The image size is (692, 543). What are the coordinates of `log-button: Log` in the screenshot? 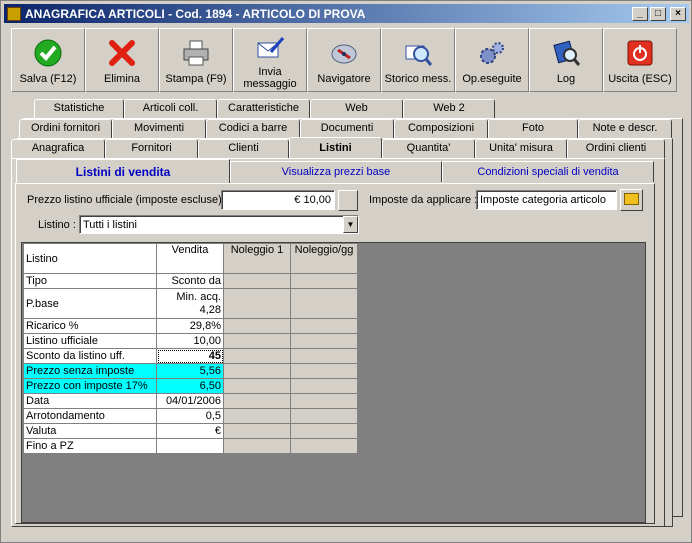 It's located at (566, 60).